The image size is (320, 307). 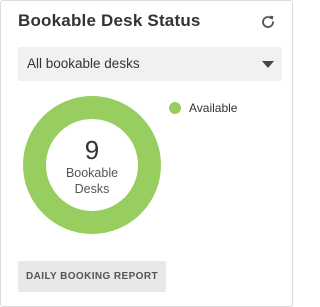 What do you see at coordinates (83, 63) in the screenshot?
I see `desk-filter-value: All bookable desks` at bounding box center [83, 63].